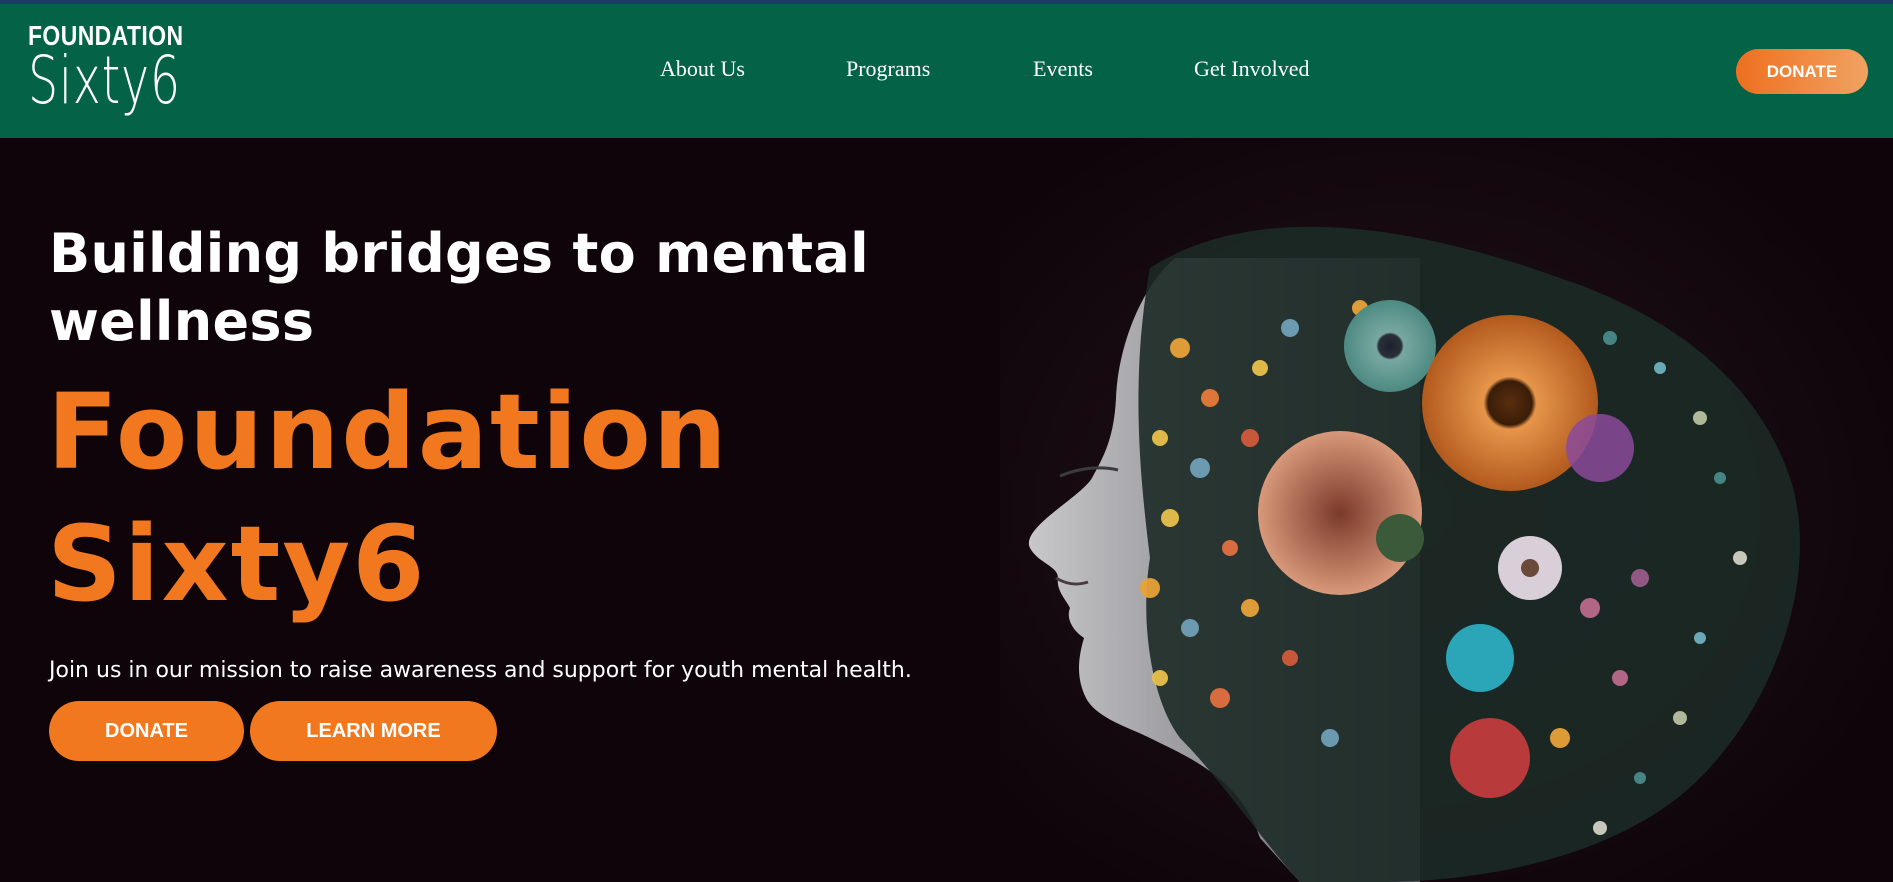  What do you see at coordinates (1480, 658) in the screenshot?
I see `blue-flower` at bounding box center [1480, 658].